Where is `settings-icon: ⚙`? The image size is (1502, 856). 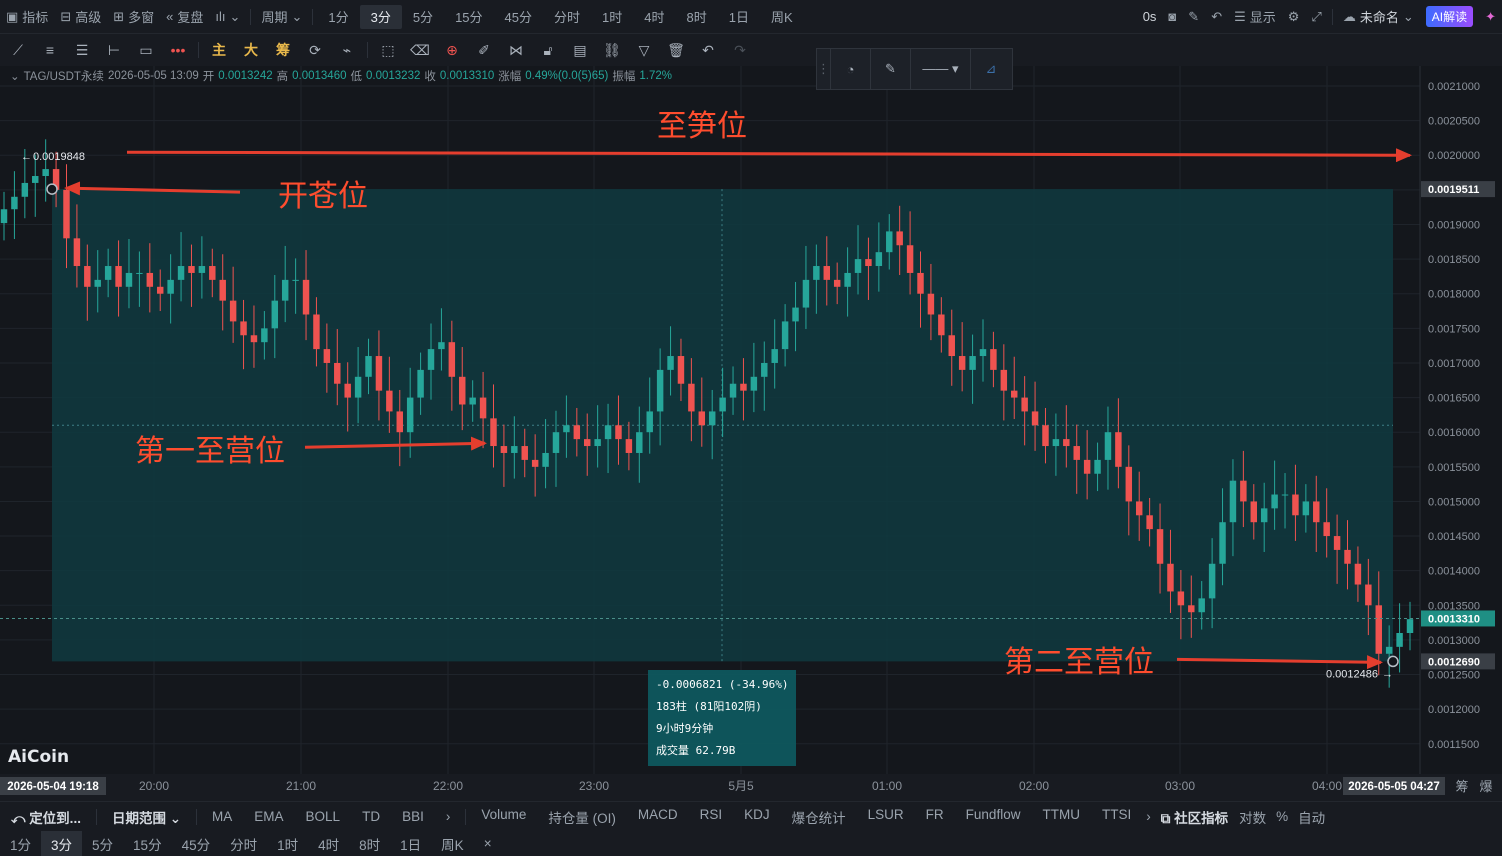 settings-icon: ⚙ is located at coordinates (1294, 17).